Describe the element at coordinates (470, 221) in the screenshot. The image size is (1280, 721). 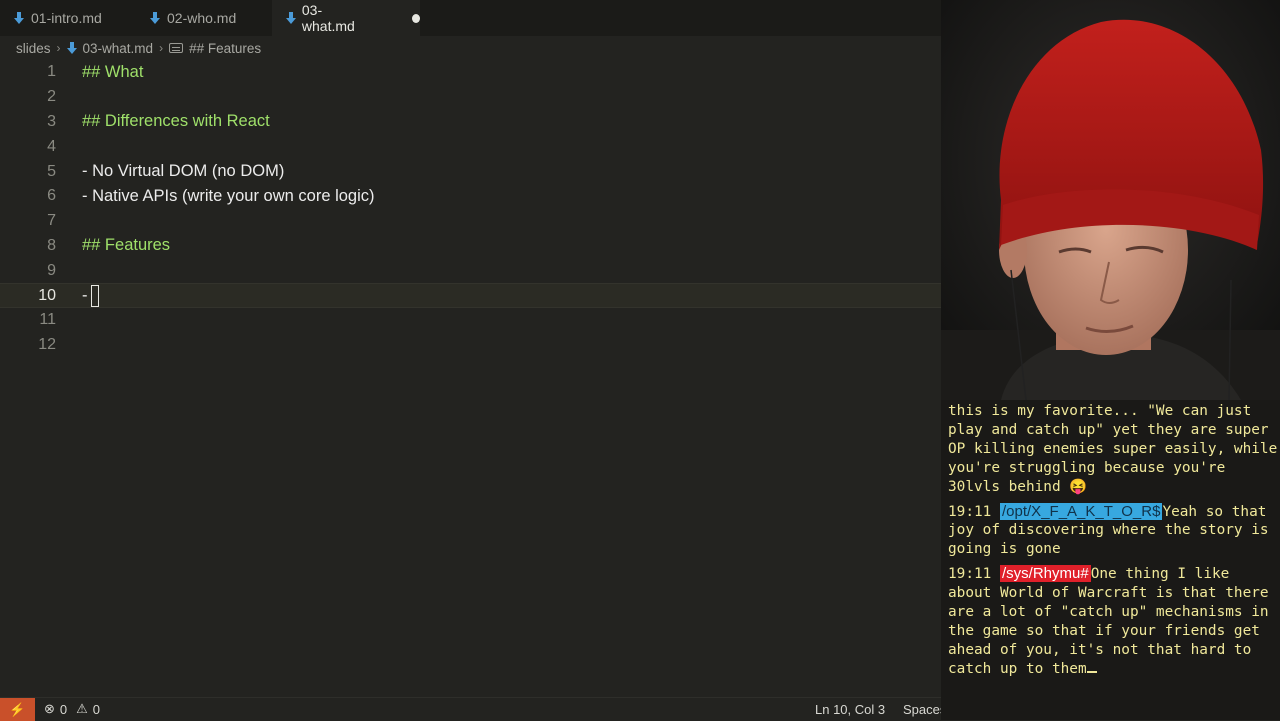
I see `code-line: 7` at that location.